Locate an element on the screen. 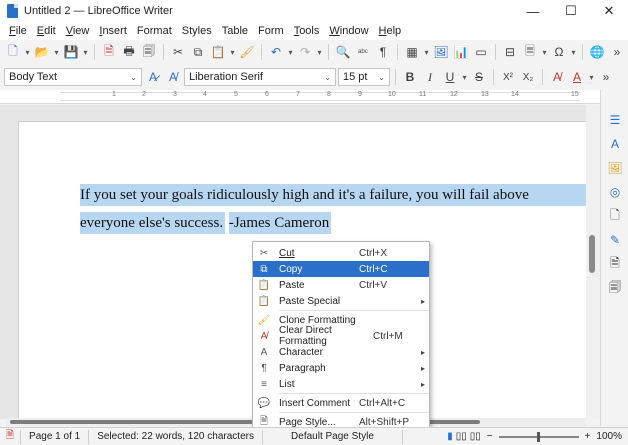 The image size is (628, 445). manage-changes-icon: 🗎 is located at coordinates (615, 264).